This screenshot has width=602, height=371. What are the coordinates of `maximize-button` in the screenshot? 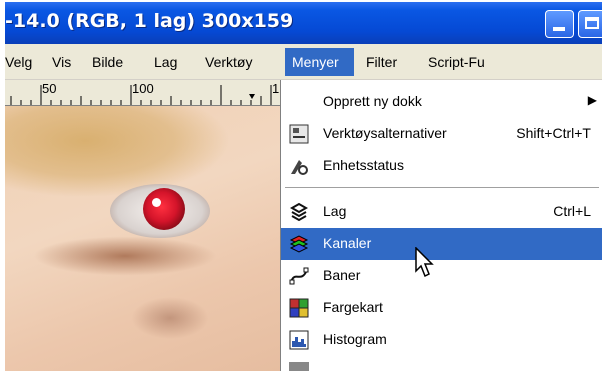 It's located at (590, 24).